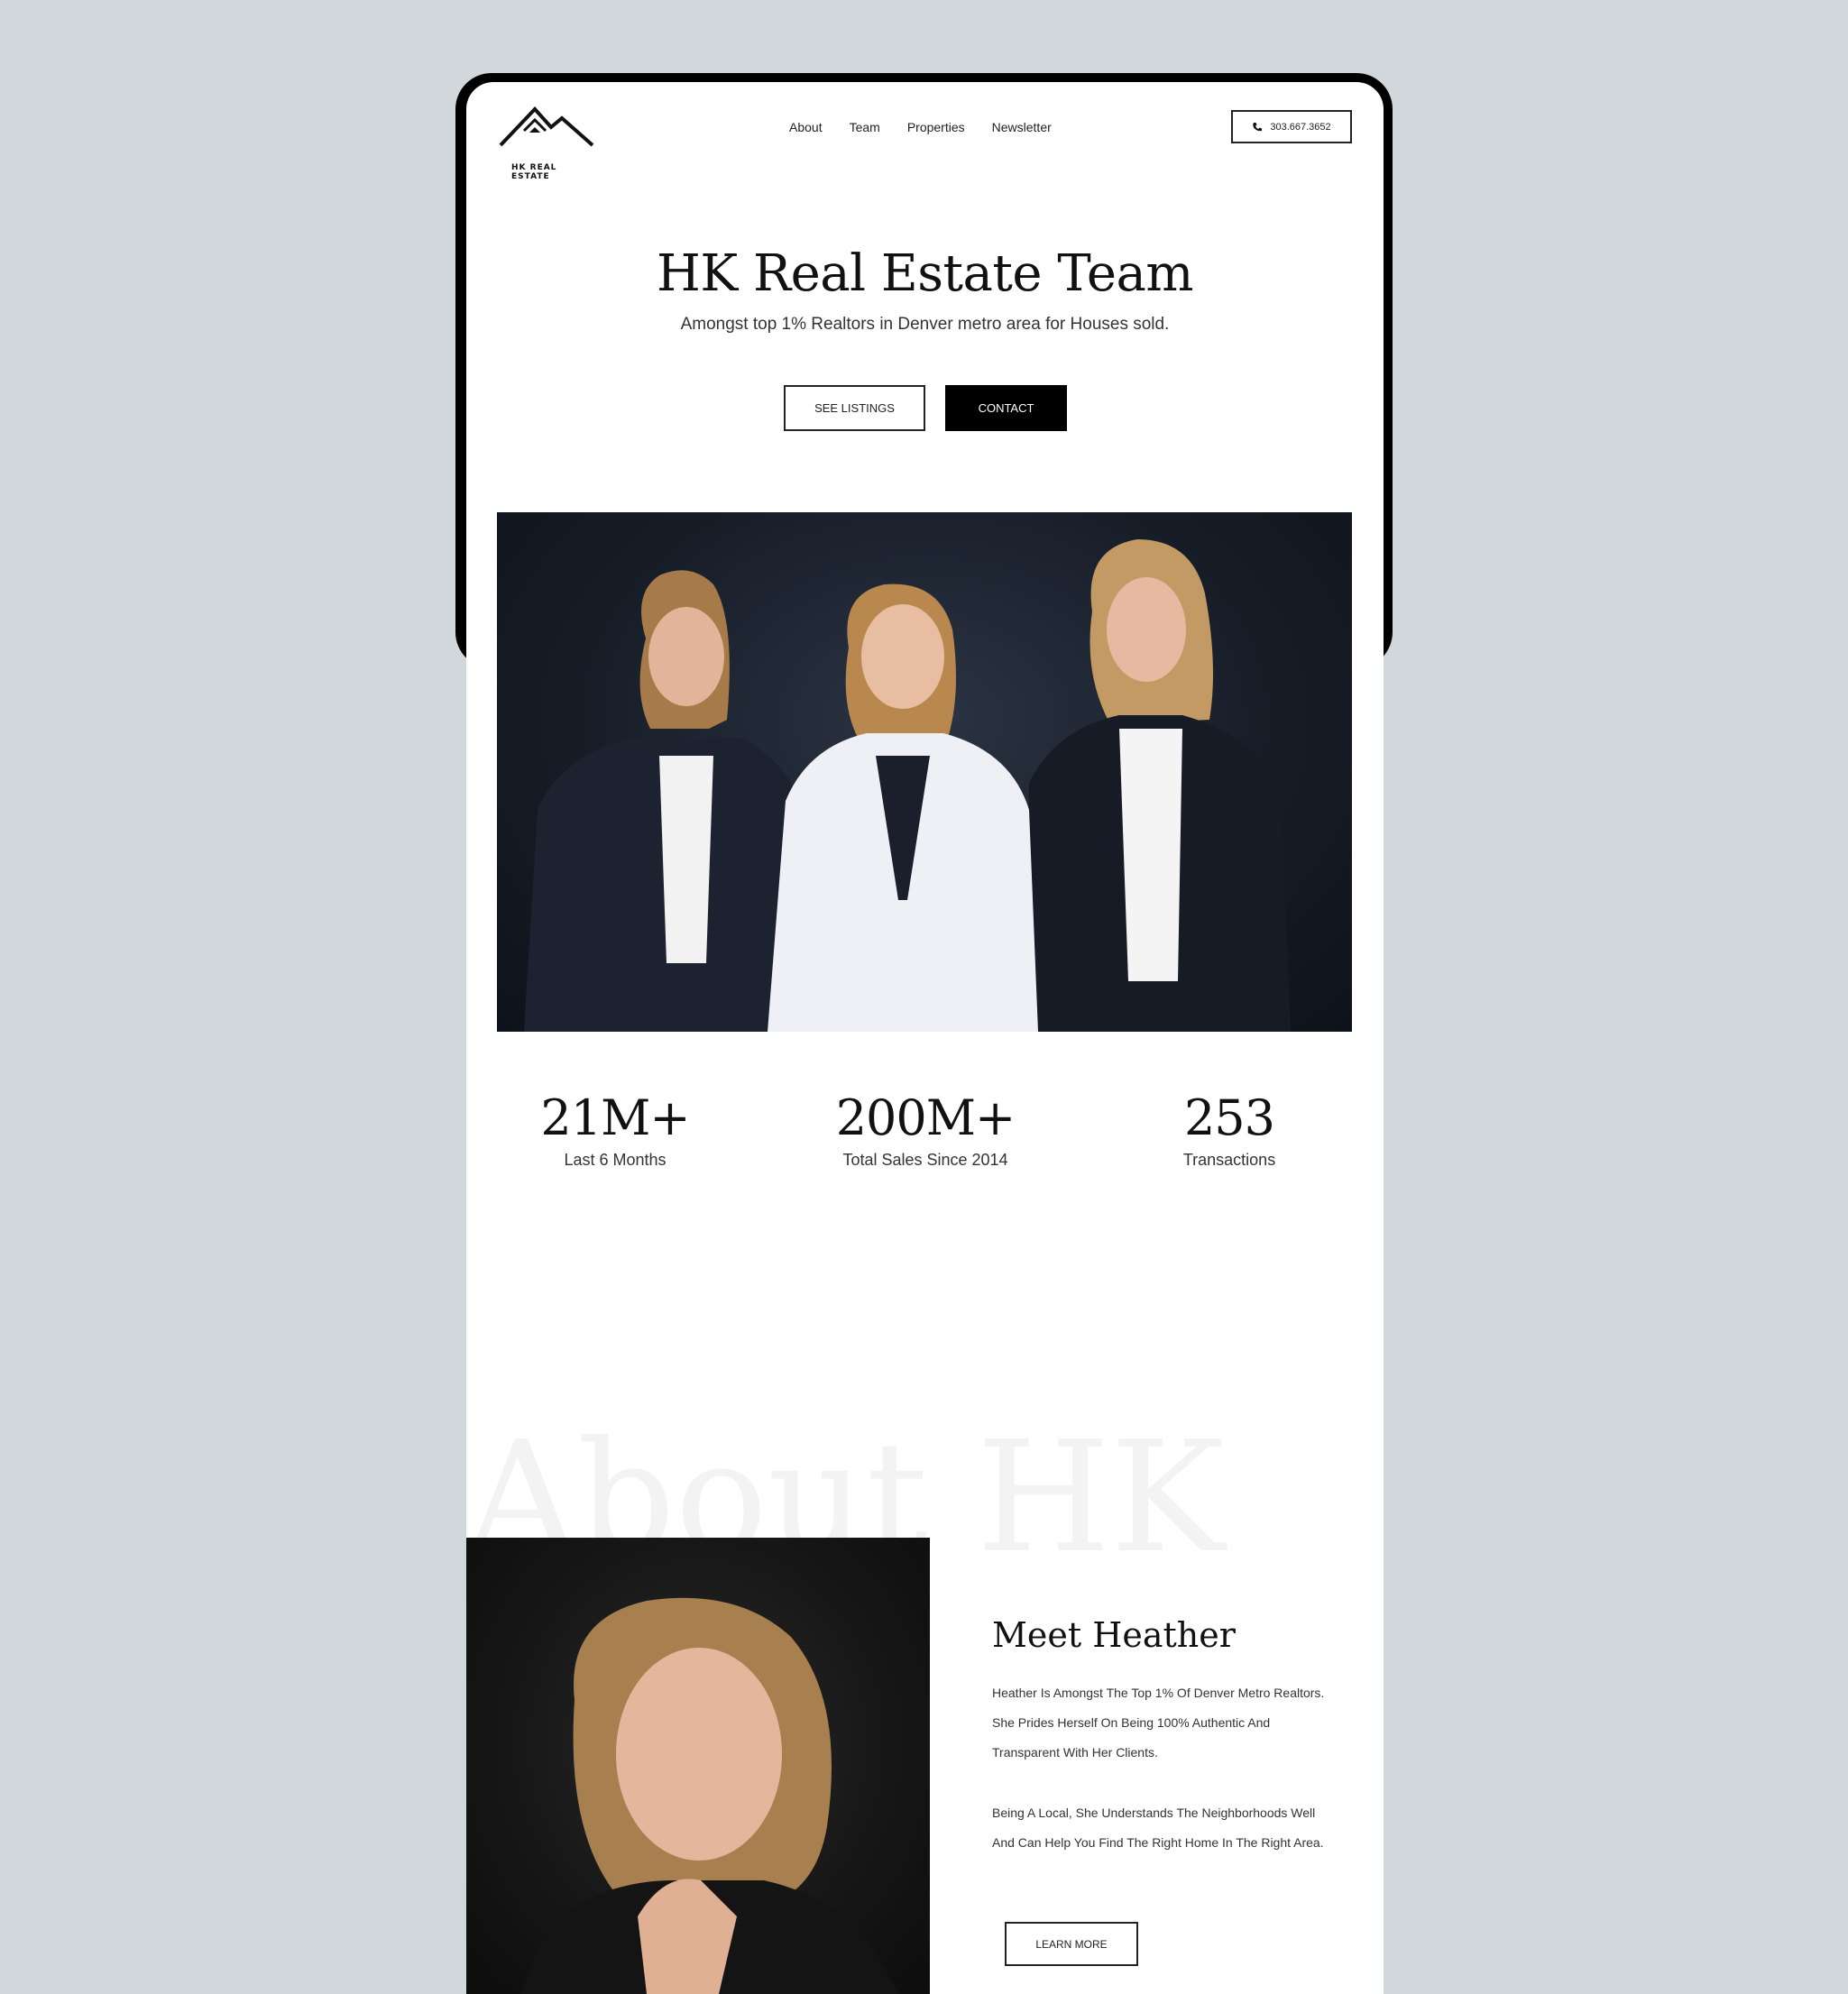 This screenshot has width=1848, height=1994. Describe the element at coordinates (1301, 127) in the screenshot. I see `phone-number: 303.667.3652` at that location.